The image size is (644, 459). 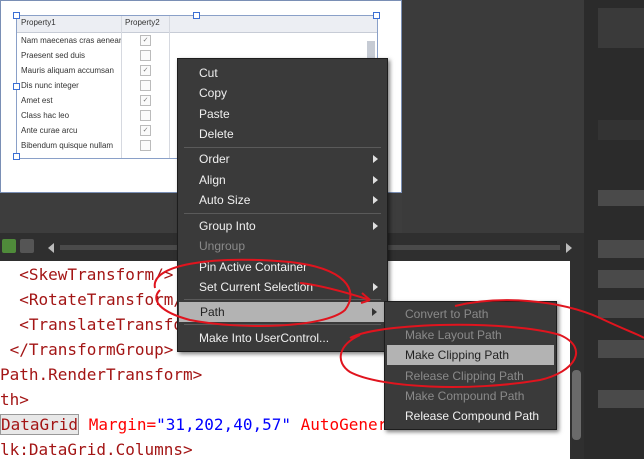 What do you see at coordinates (569, 248) in the screenshot?
I see `scroll-right-icon` at bounding box center [569, 248].